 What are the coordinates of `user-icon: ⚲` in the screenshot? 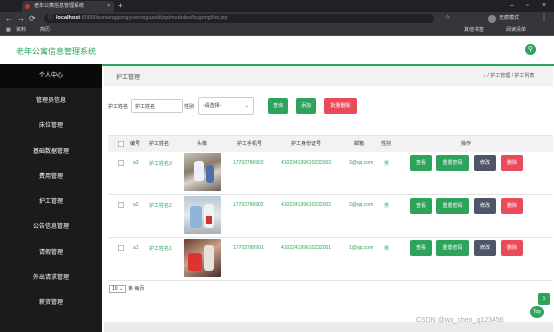 It's located at (530, 49).